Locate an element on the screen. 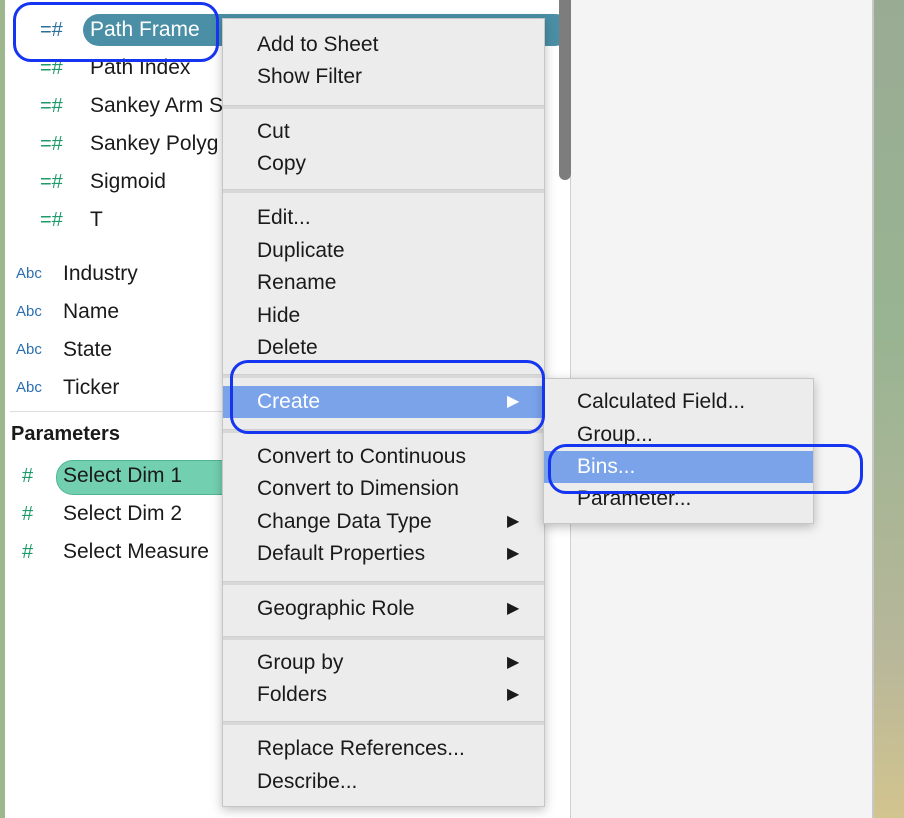  background-right is located at coordinates (889, 409).